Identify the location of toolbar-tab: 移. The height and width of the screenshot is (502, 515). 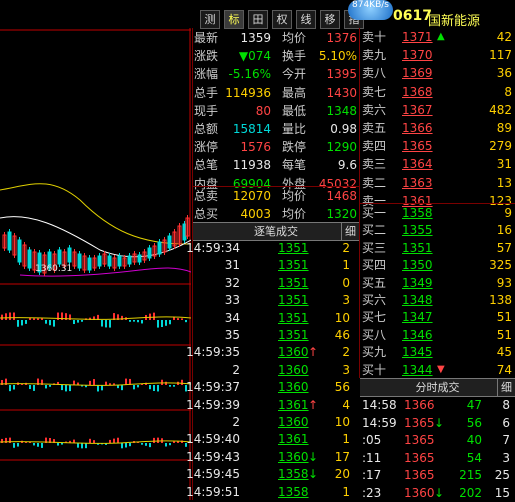
(330, 19).